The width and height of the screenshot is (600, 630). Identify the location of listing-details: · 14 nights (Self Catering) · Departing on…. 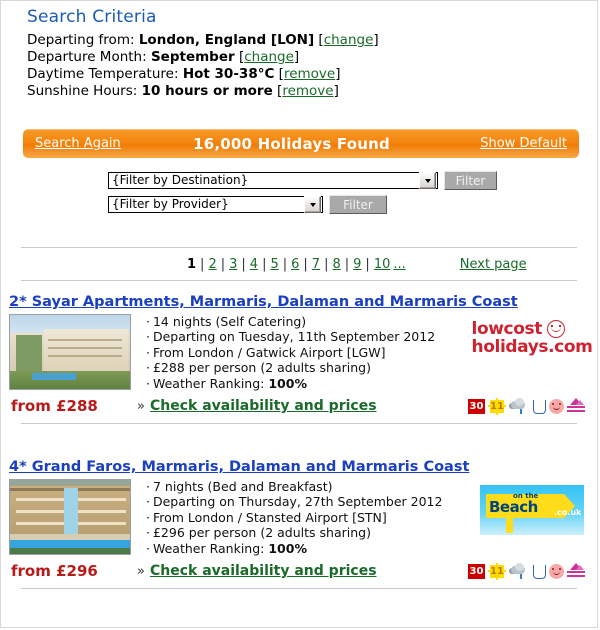
(299, 352).